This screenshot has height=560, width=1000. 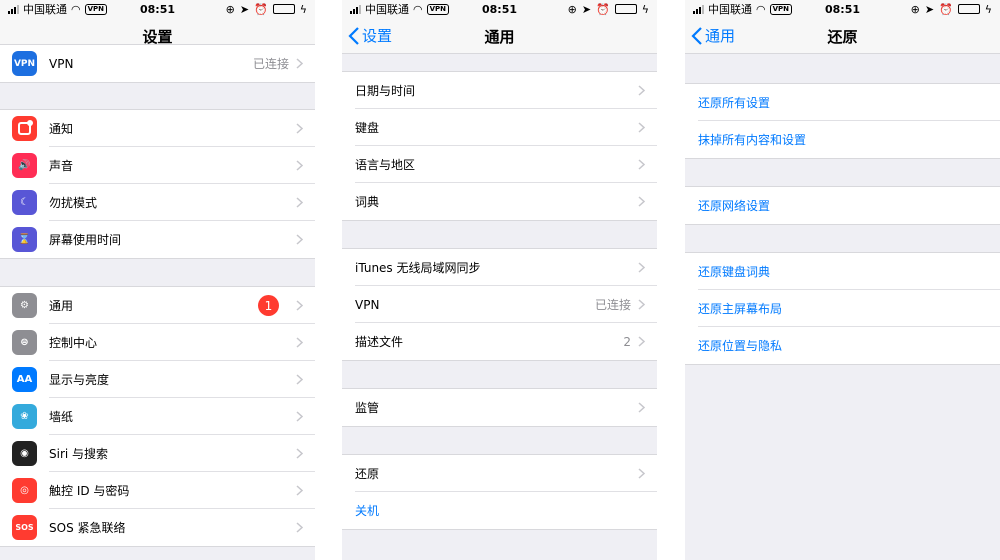 I want to click on settings-item-toggles: ⊜ 控制中心, so click(x=157, y=342).